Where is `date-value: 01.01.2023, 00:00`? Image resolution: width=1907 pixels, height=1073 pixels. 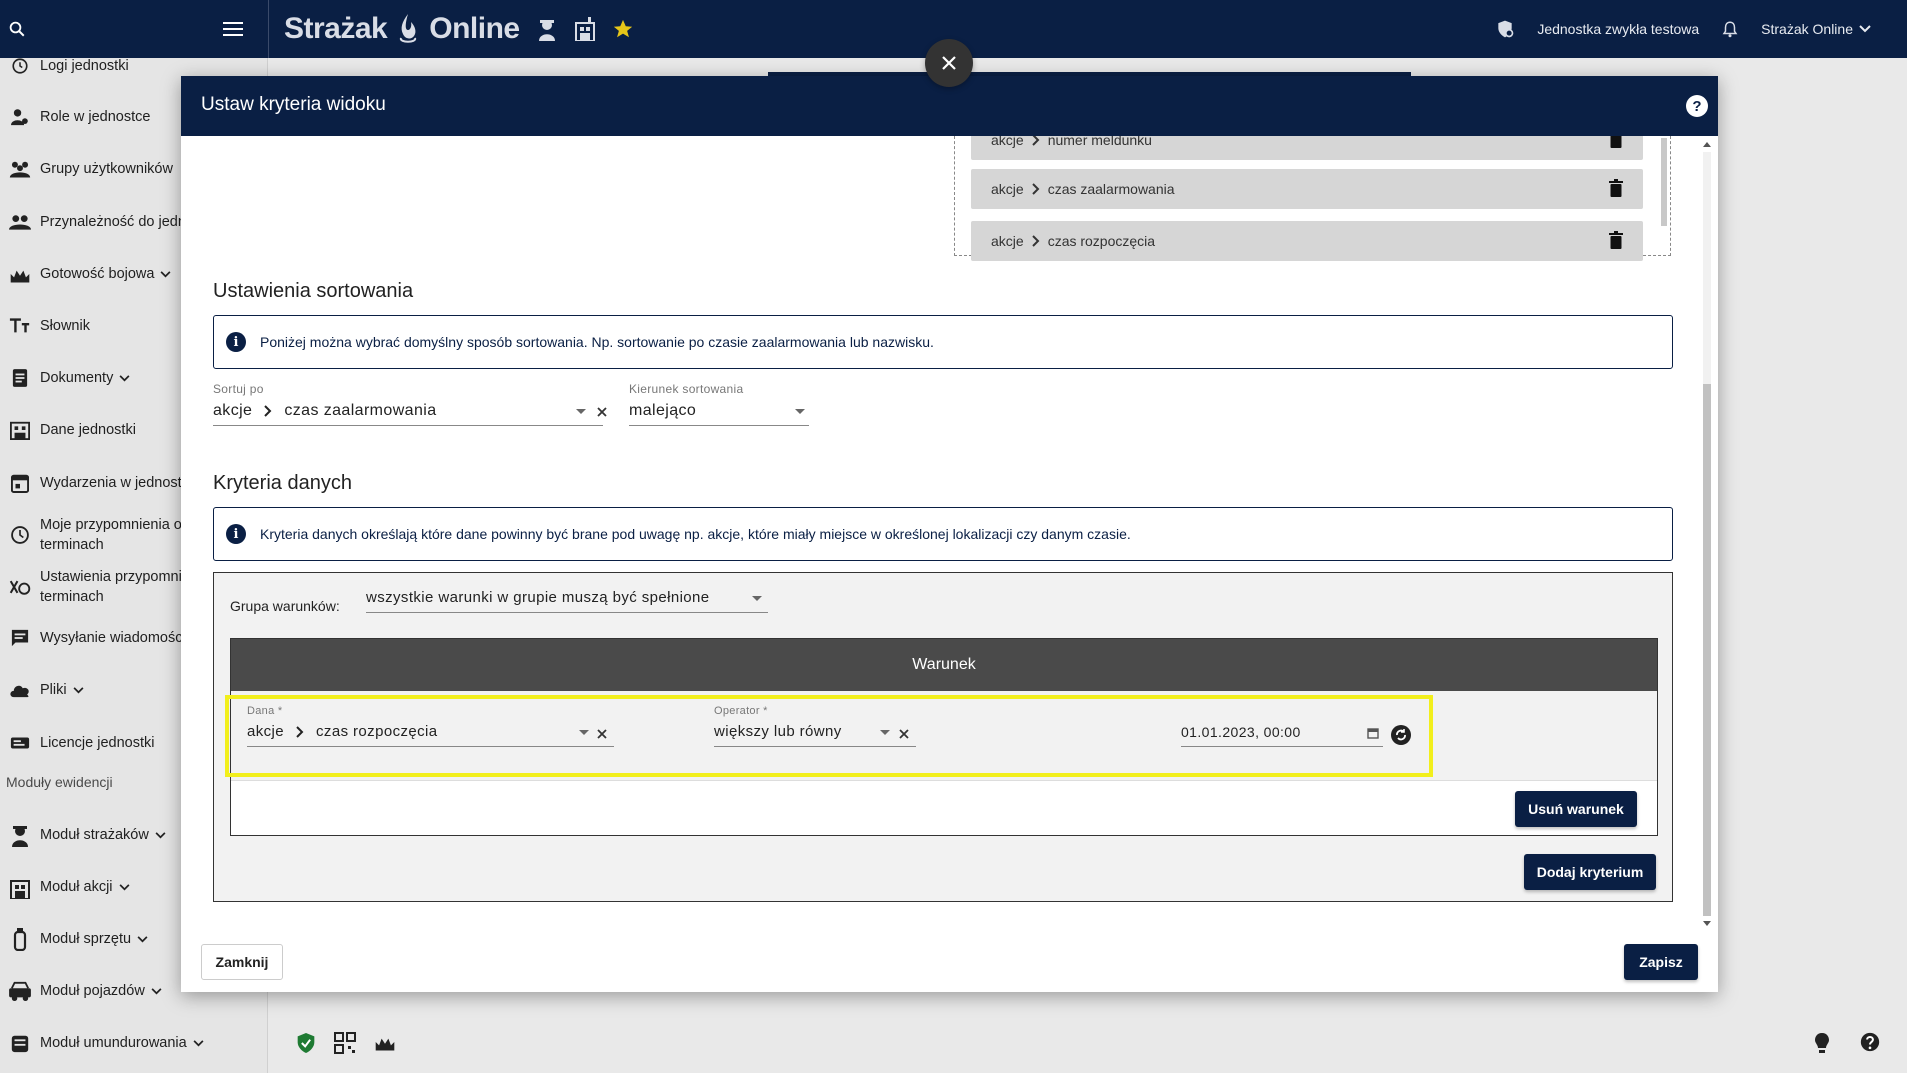 date-value: 01.01.2023, 00:00 is located at coordinates (1241, 731).